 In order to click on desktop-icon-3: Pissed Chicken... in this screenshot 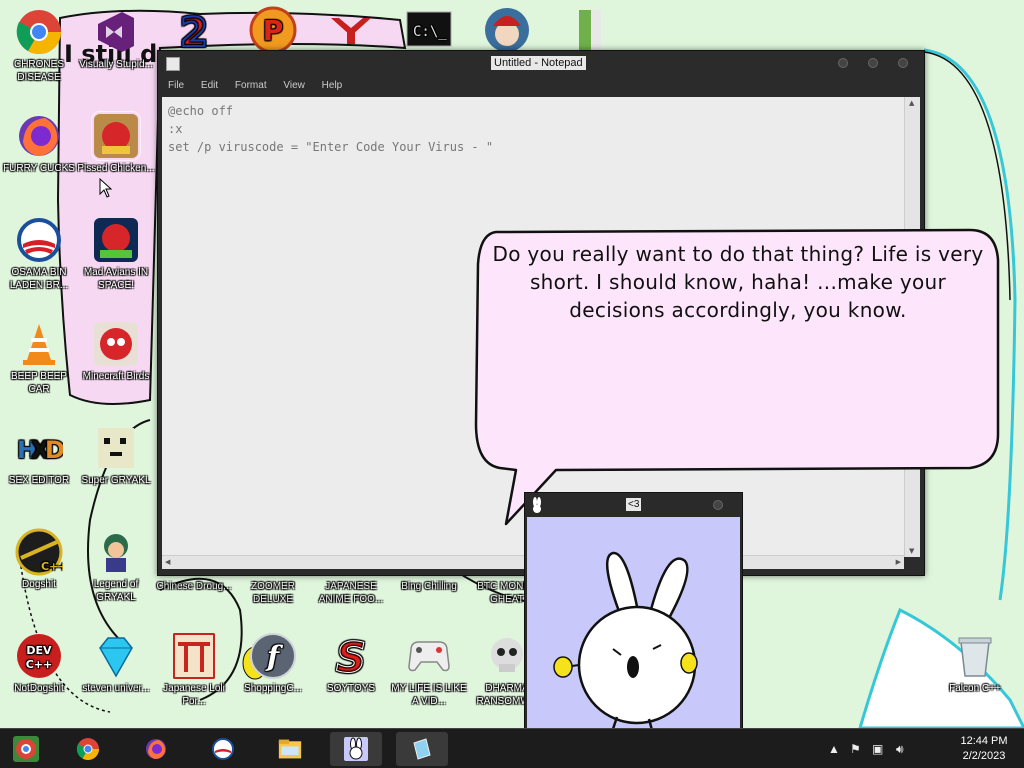, I will do `click(116, 143)`.